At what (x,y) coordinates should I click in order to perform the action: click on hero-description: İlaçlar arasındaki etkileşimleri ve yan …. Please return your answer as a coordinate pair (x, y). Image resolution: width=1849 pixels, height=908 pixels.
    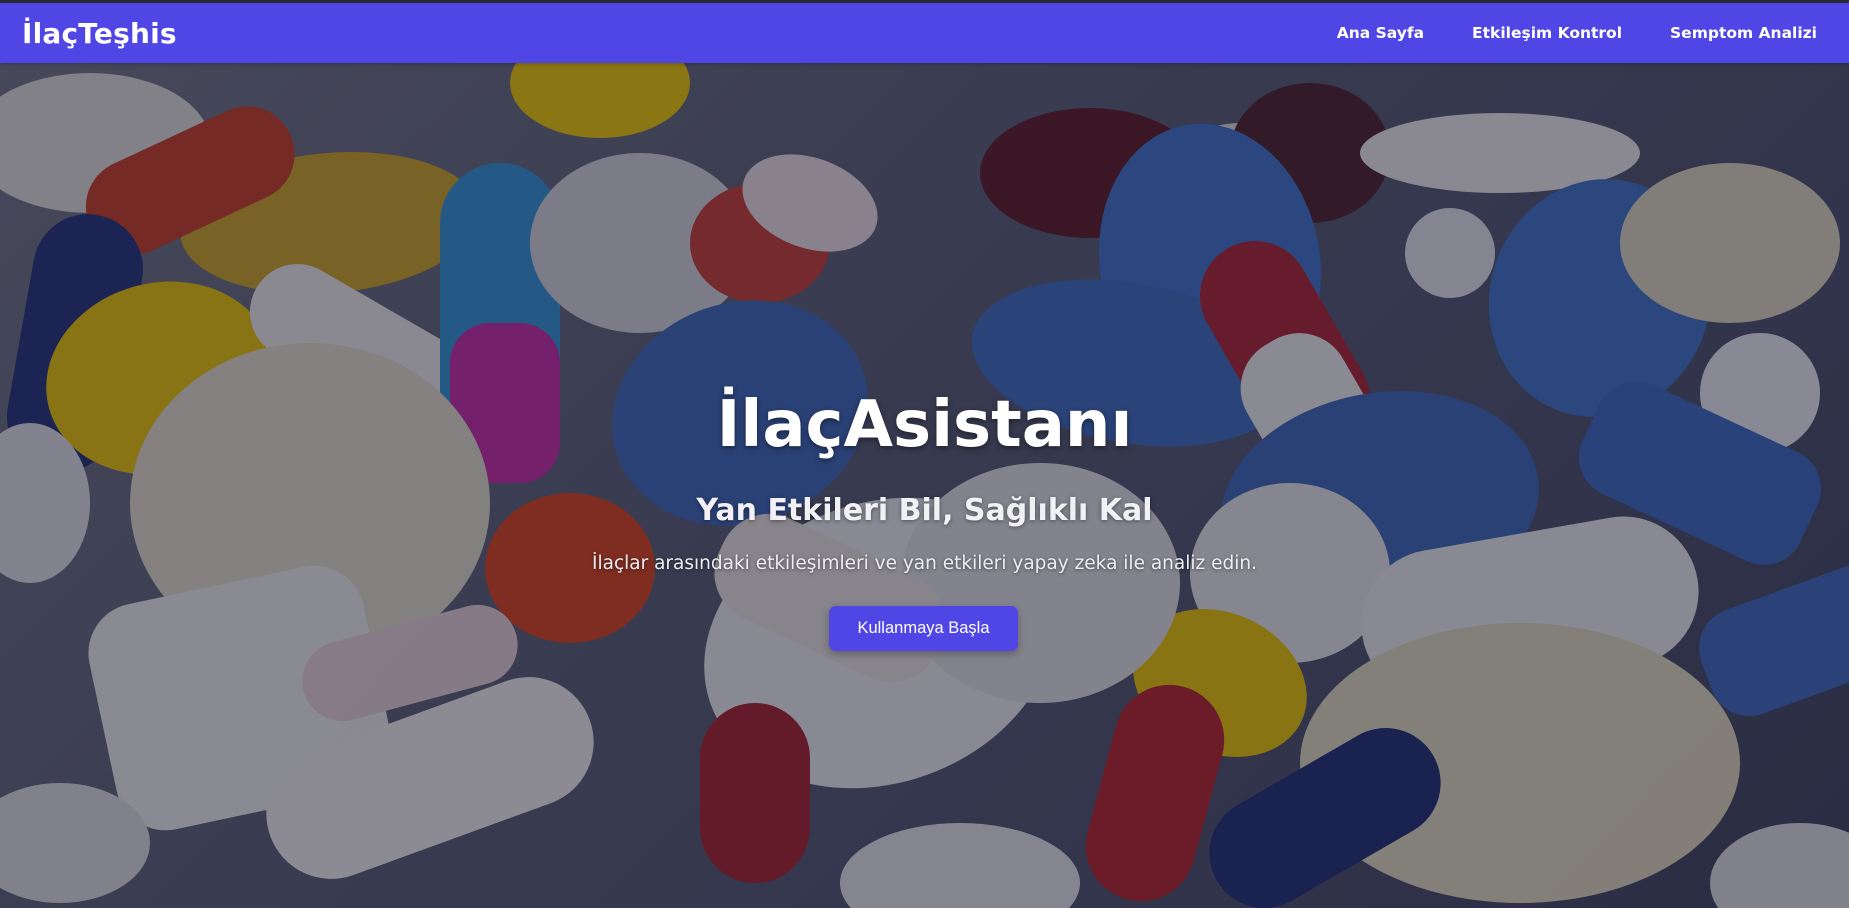
    Looking at the image, I should click on (924, 563).